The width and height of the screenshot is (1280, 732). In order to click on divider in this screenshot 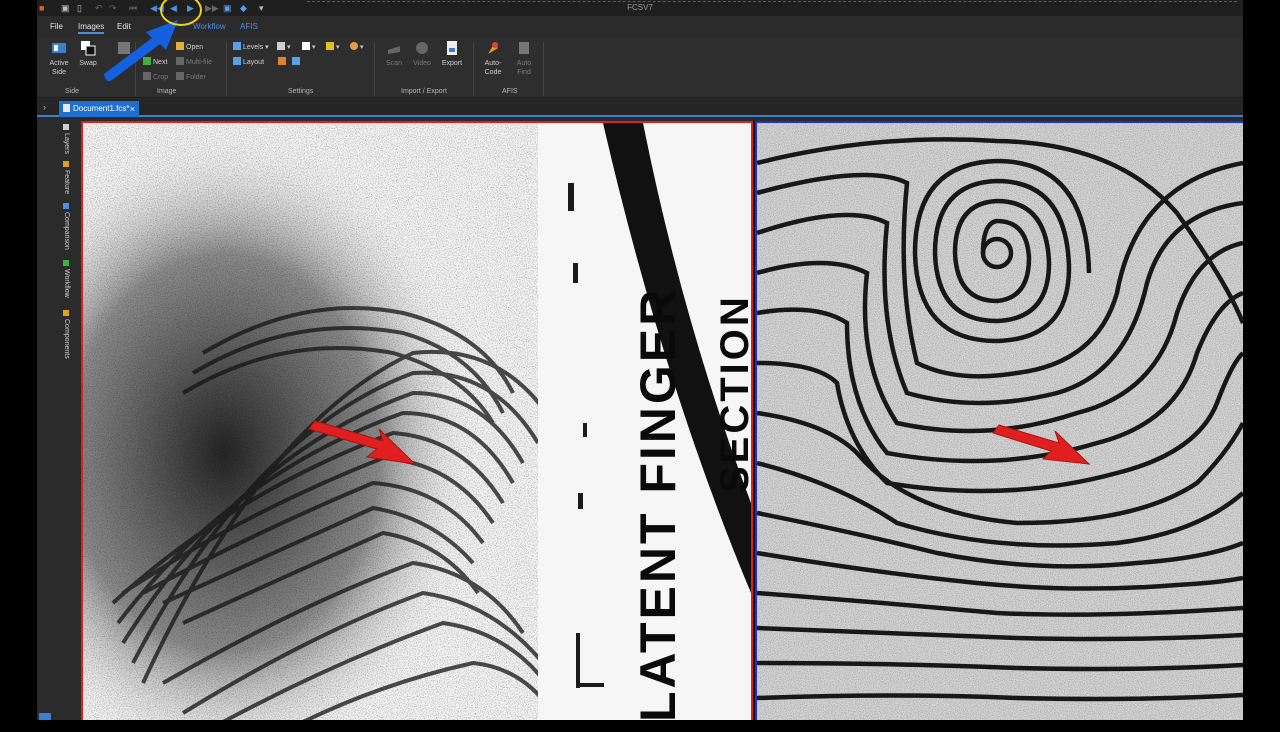, I will do `click(772, 1)`.